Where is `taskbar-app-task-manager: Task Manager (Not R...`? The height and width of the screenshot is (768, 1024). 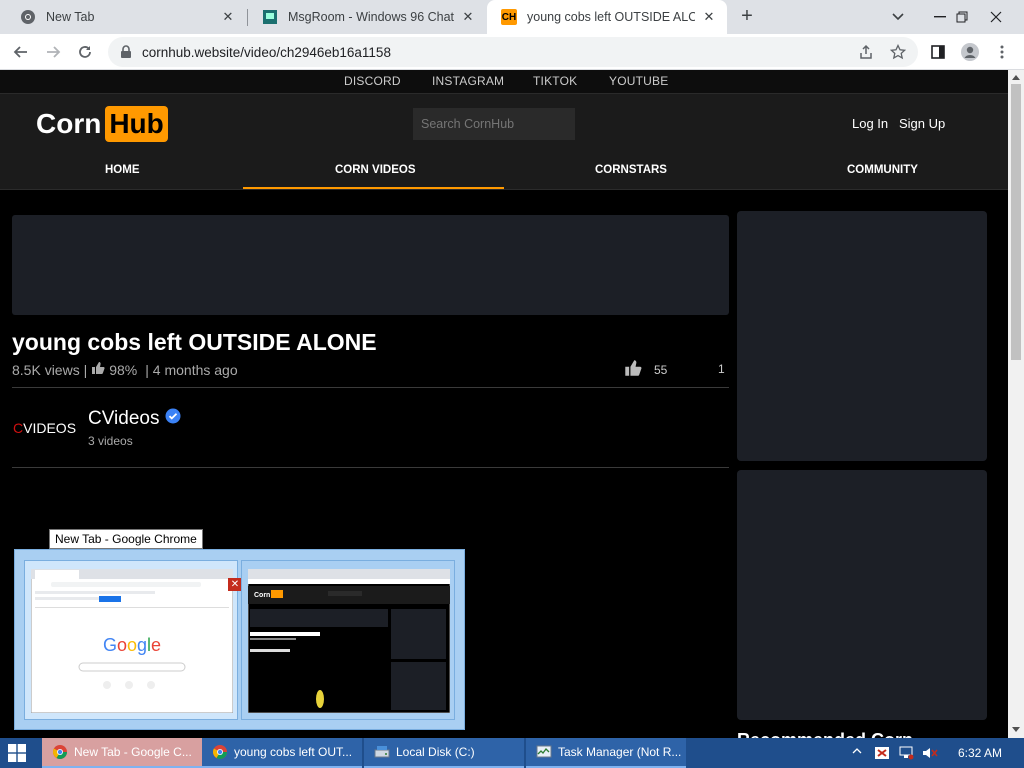
taskbar-app-task-manager: Task Manager (Not R... is located at coordinates (606, 753).